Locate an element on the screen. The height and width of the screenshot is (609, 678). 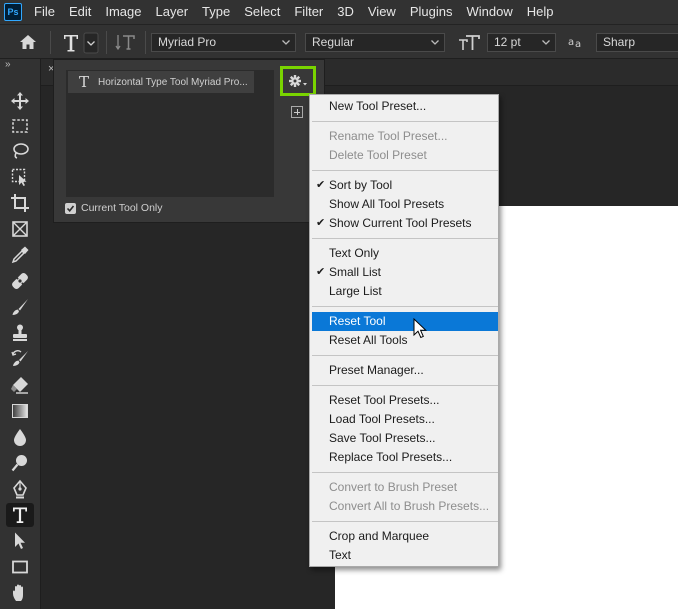
menu-item-label: Sort by Tool is located at coordinates (361, 185).